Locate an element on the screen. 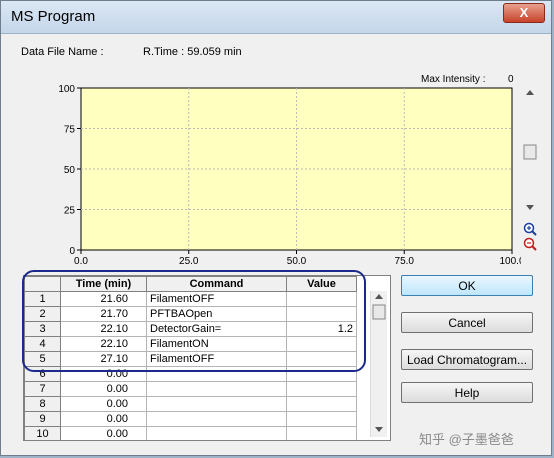  command-cell: PFTBAOpen is located at coordinates (216, 314).